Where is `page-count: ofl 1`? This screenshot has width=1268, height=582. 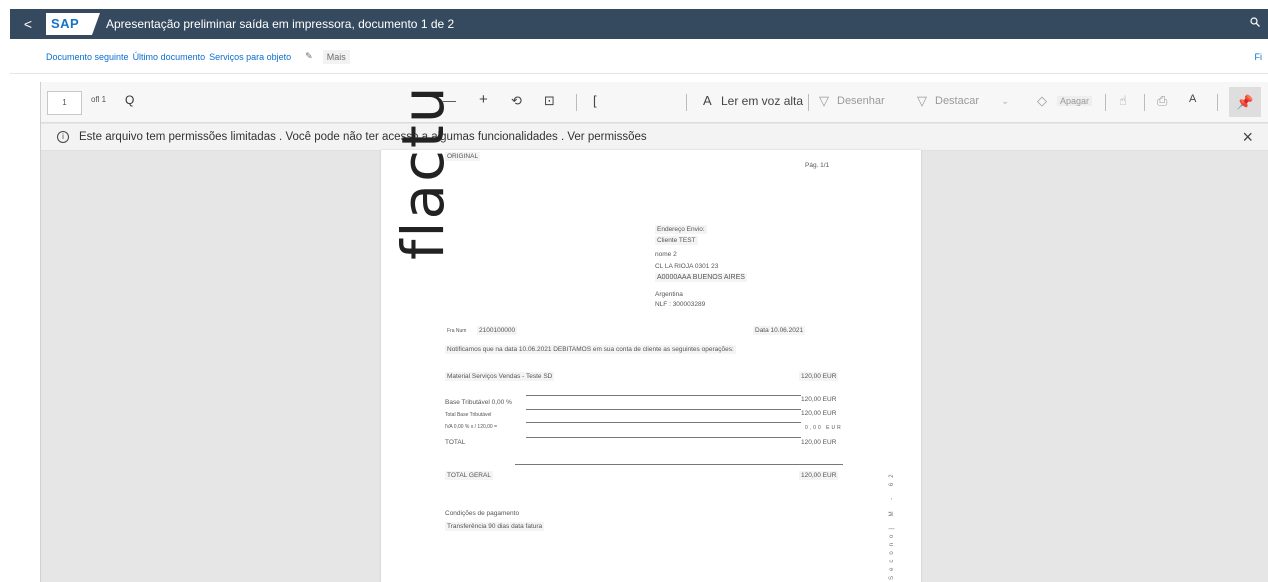
page-count: ofl 1 is located at coordinates (99, 99).